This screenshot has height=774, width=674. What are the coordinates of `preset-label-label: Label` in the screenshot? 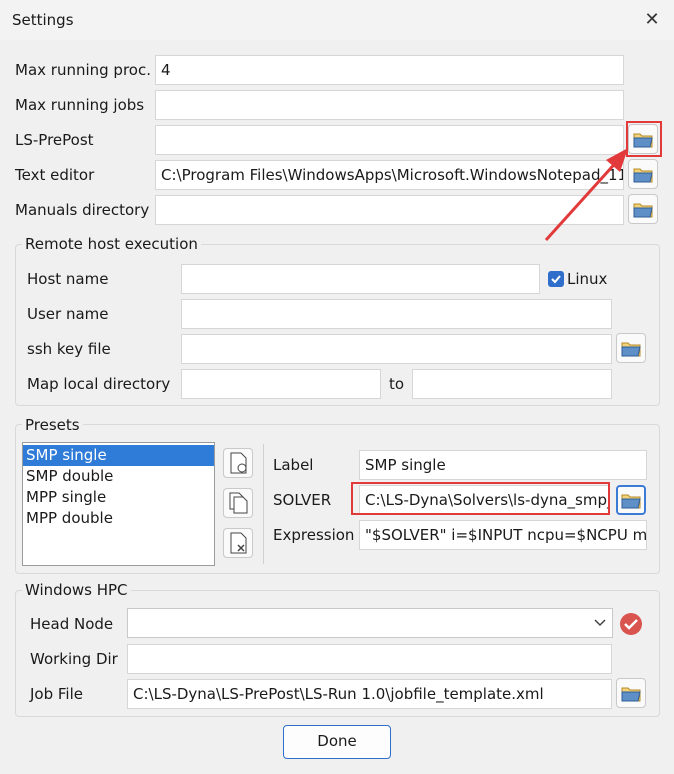 It's located at (293, 465).